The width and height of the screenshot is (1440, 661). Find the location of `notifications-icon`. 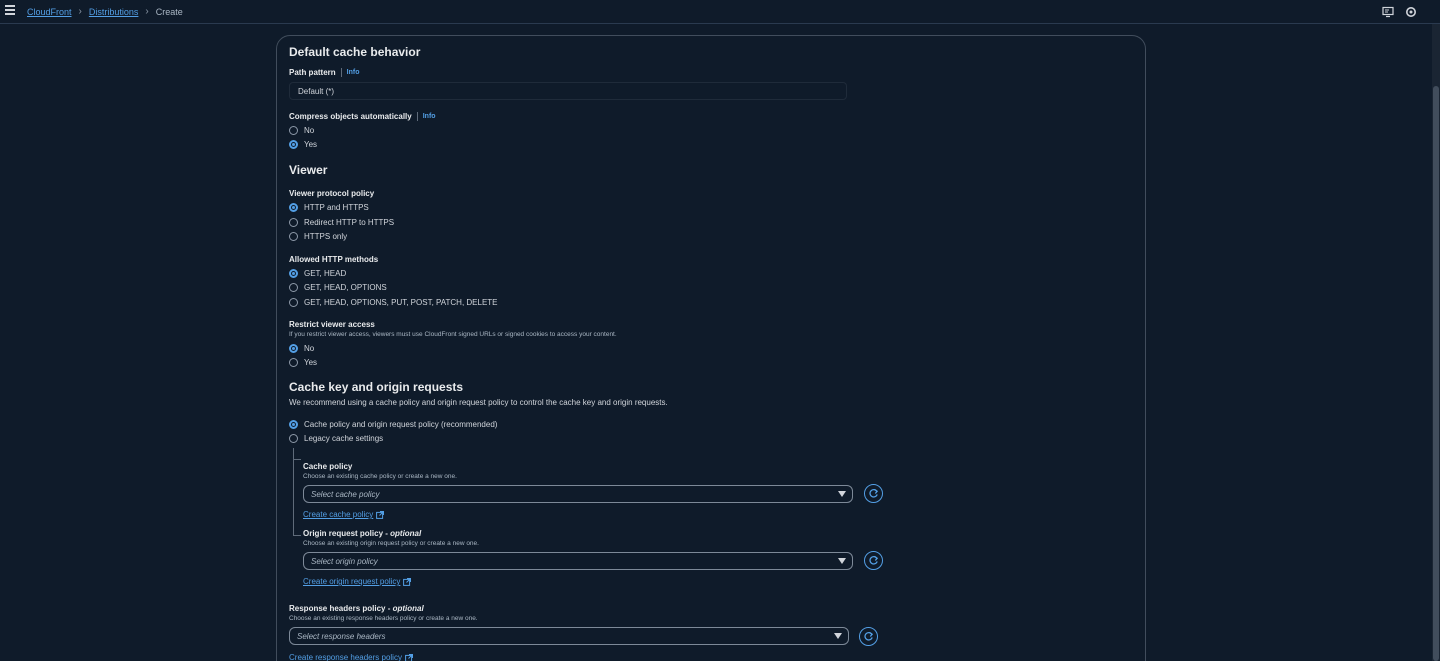

notifications-icon is located at coordinates (1388, 12).